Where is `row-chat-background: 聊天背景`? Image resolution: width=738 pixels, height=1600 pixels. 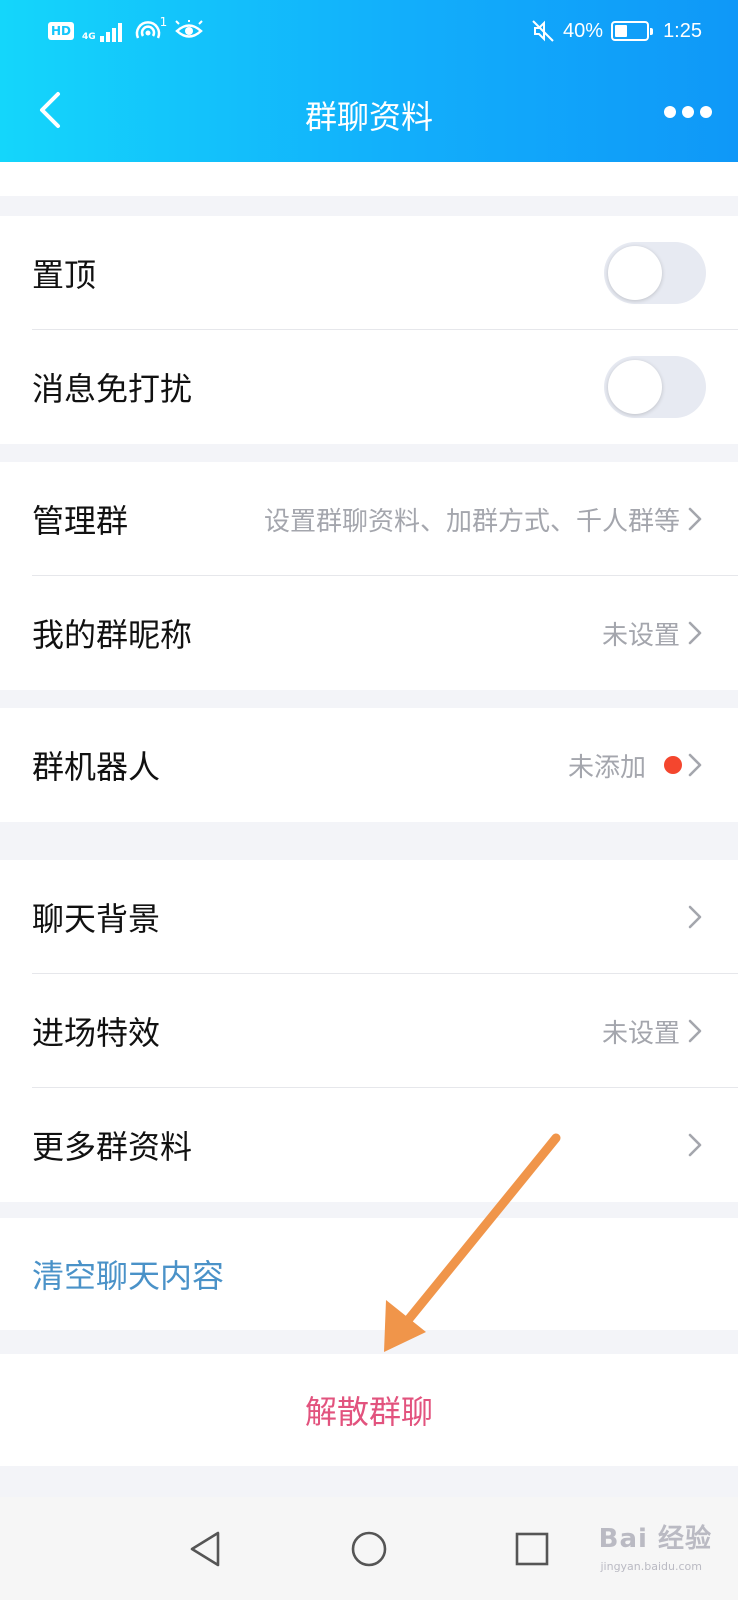
row-chat-background: 聊天背景 is located at coordinates (369, 917).